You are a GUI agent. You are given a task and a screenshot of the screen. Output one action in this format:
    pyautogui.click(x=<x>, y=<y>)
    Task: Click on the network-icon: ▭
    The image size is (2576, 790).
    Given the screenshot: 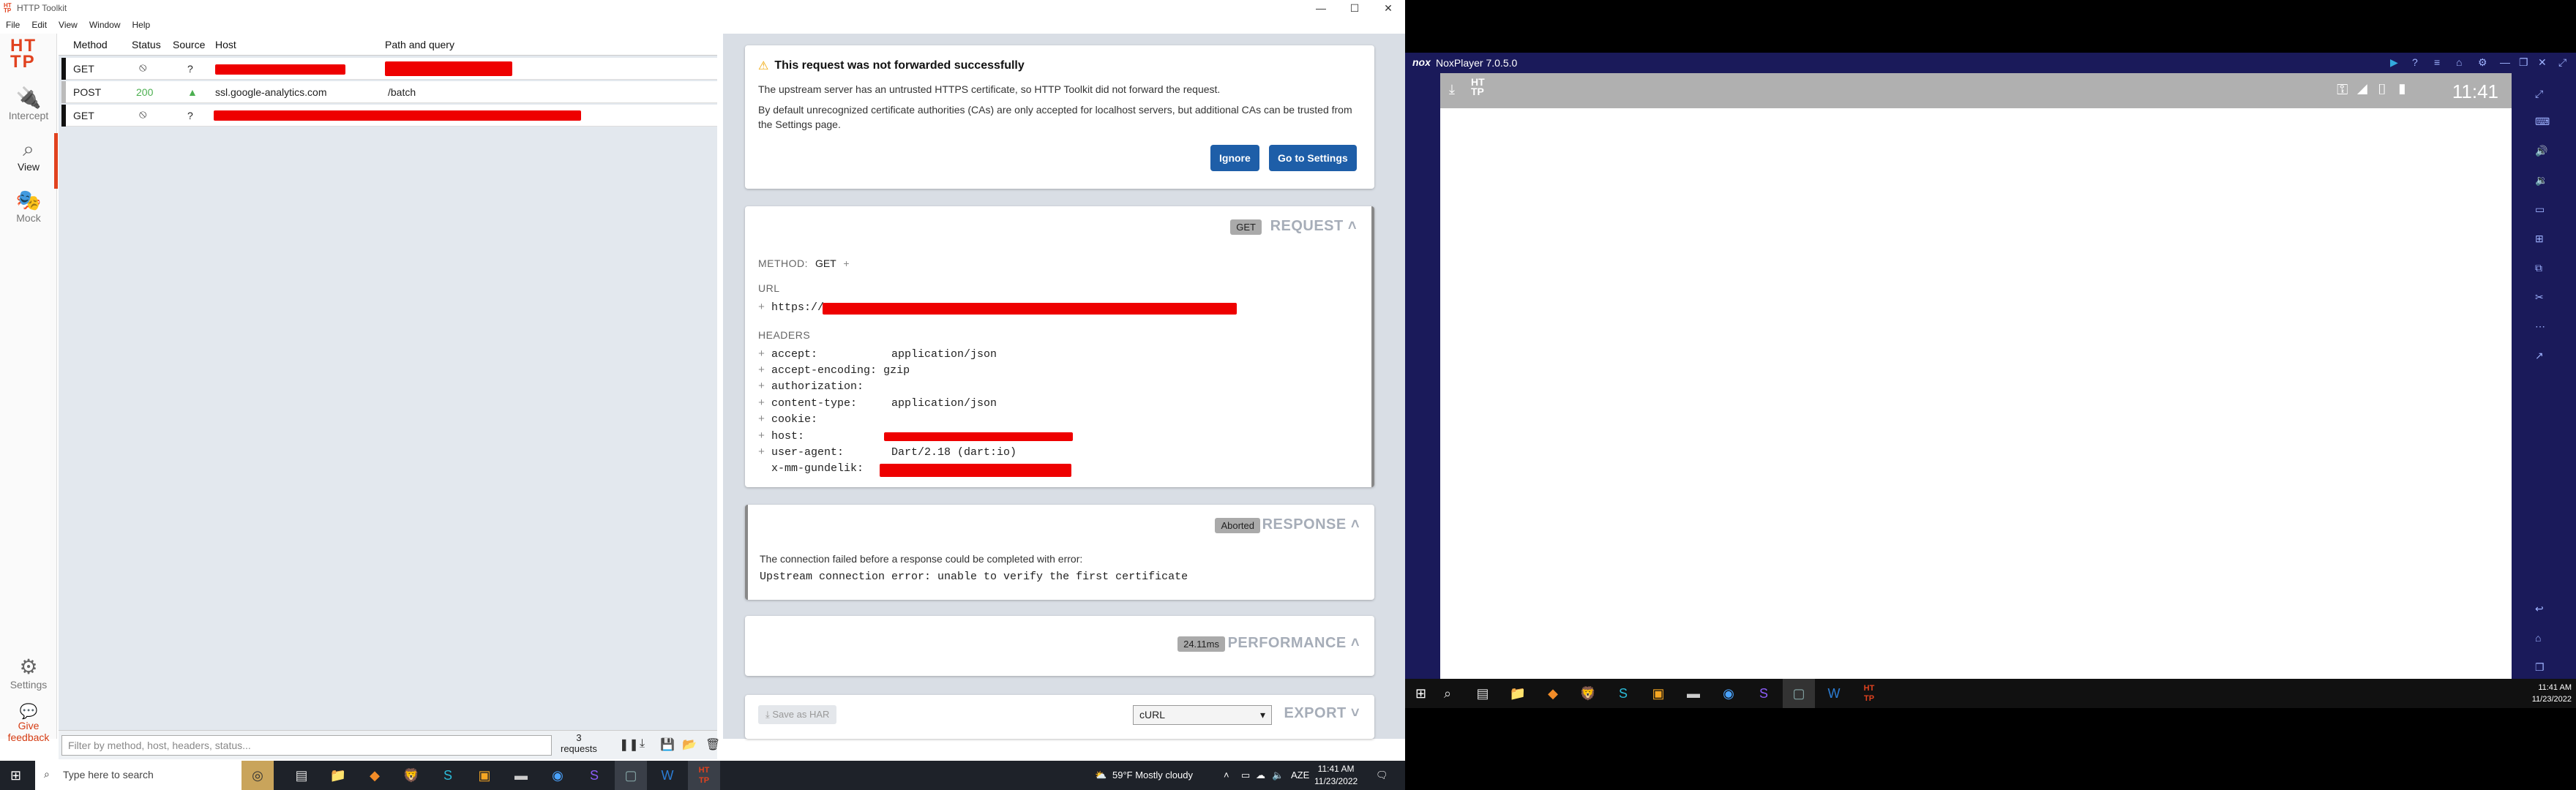 What is the action you would take?
    pyautogui.click(x=1245, y=775)
    